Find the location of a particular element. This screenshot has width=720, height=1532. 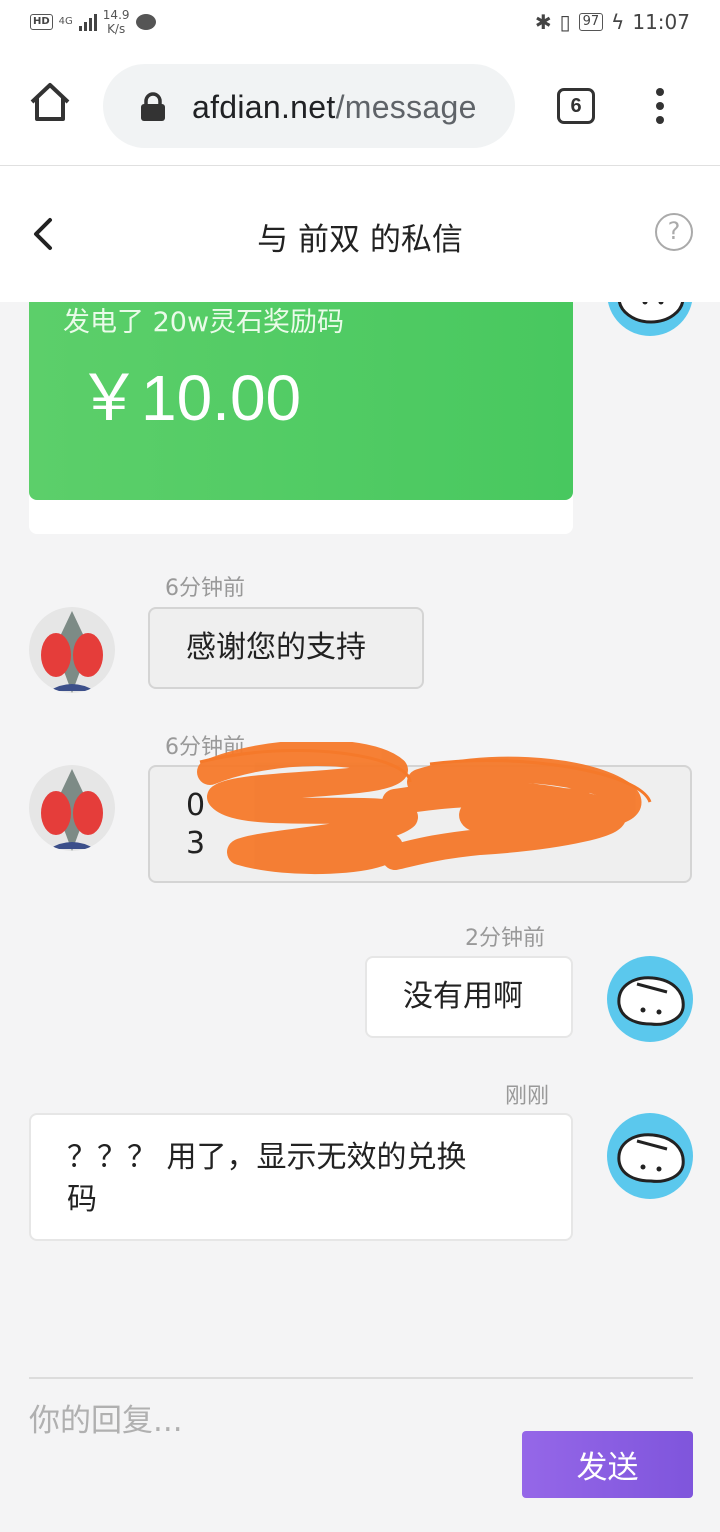

reply-input is located at coordinates (259, 1421).